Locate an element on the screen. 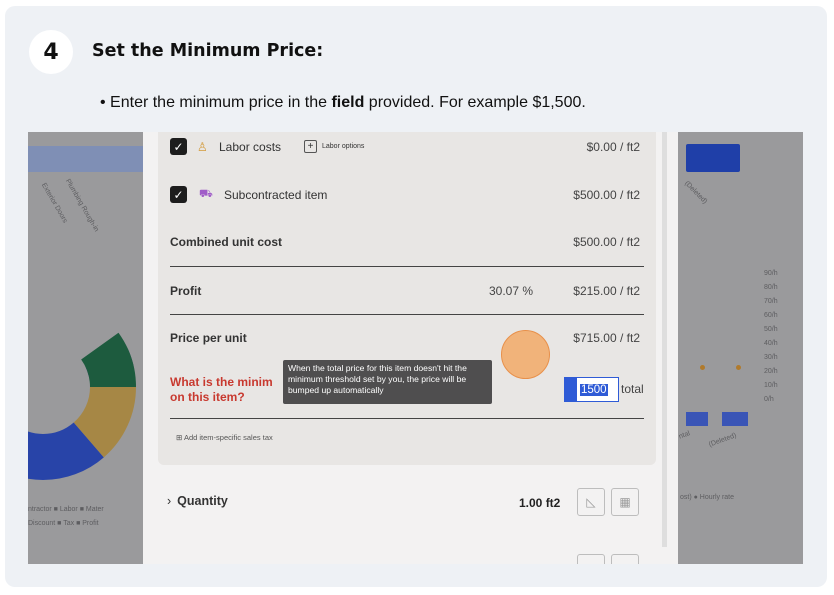 The width and height of the screenshot is (834, 595). chevron-right-icon: › is located at coordinates (169, 501).